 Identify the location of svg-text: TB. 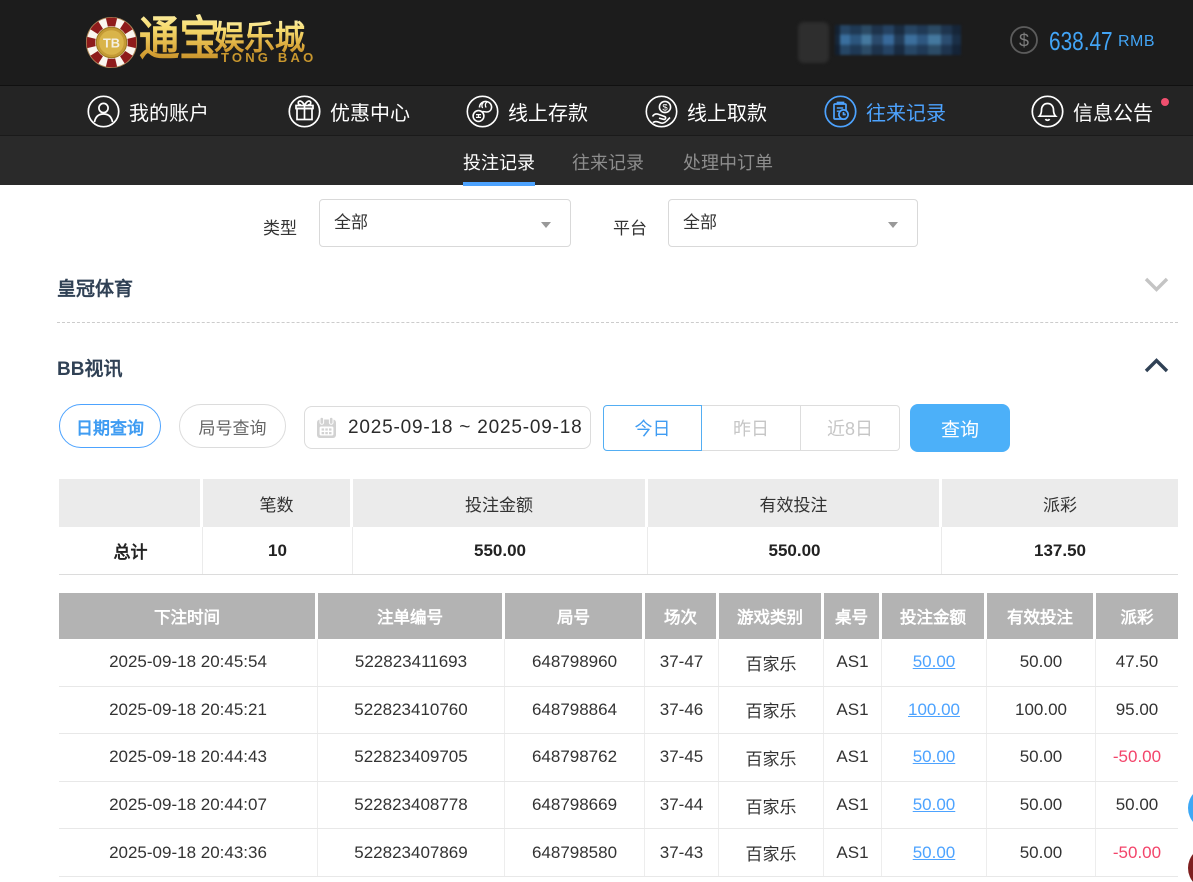
(111, 42).